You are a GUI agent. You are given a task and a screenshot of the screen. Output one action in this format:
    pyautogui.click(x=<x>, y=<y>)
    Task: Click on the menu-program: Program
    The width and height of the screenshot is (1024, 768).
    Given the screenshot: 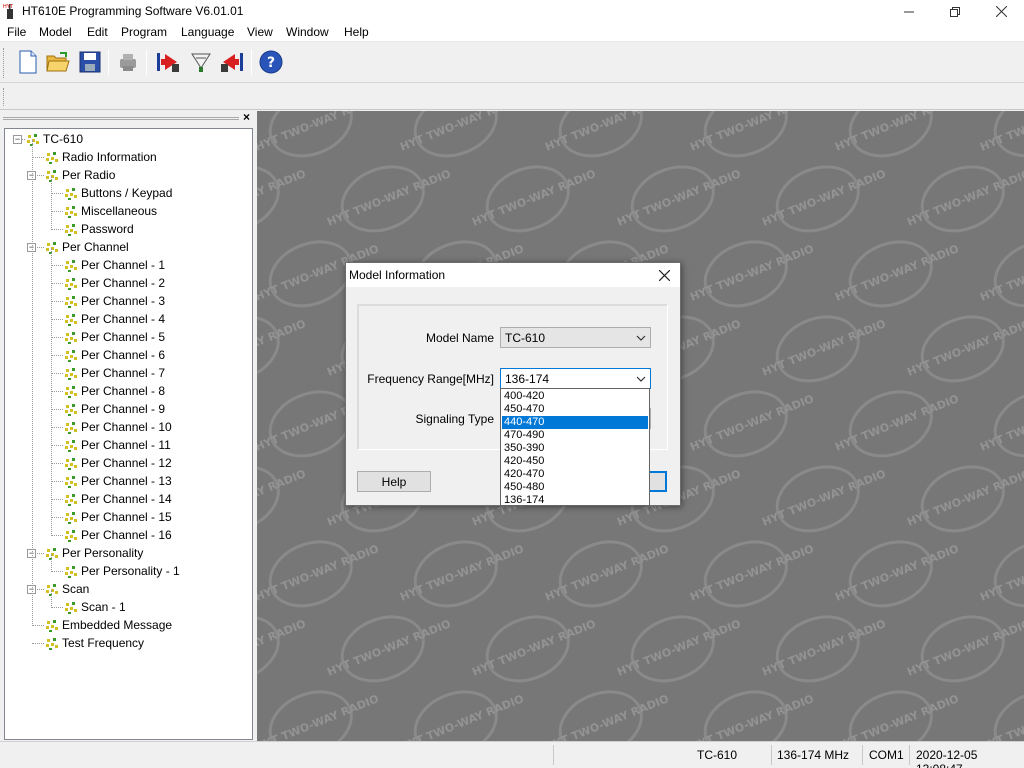 What is the action you would take?
    pyautogui.click(x=144, y=32)
    